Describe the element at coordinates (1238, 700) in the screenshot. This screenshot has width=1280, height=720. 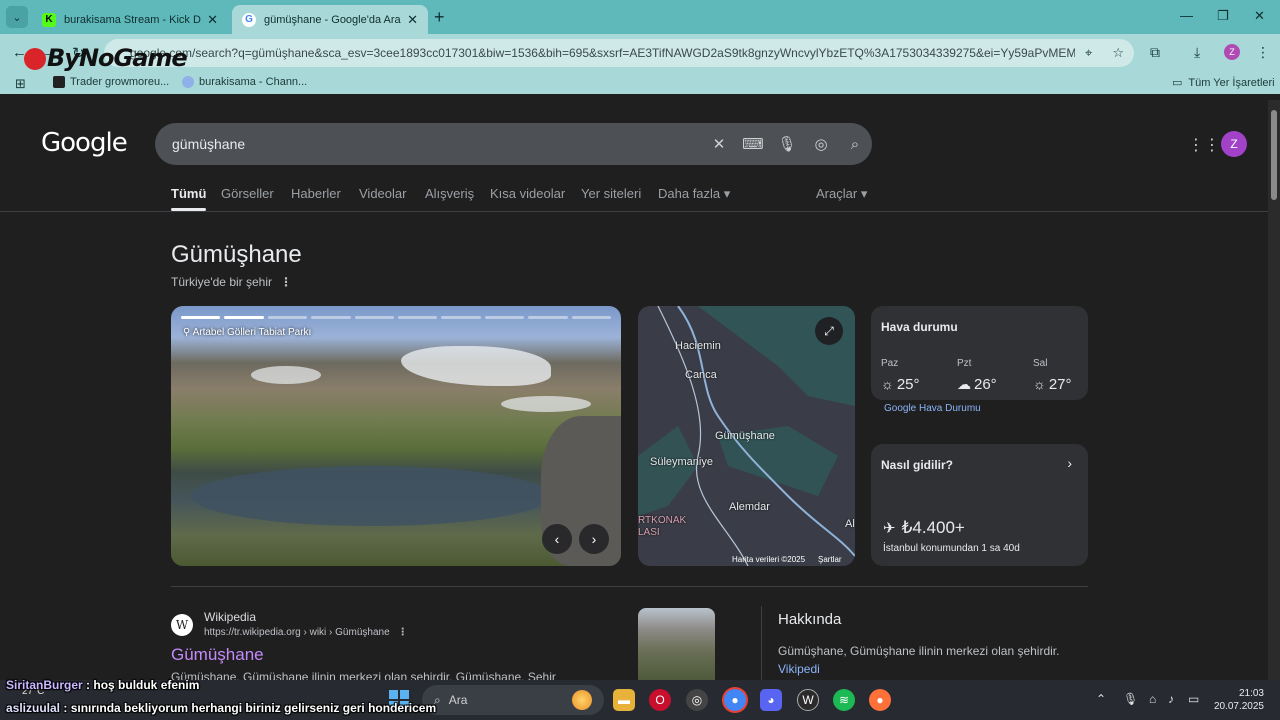
I see `taskbar-clock: 21:03 20.07.2025` at that location.